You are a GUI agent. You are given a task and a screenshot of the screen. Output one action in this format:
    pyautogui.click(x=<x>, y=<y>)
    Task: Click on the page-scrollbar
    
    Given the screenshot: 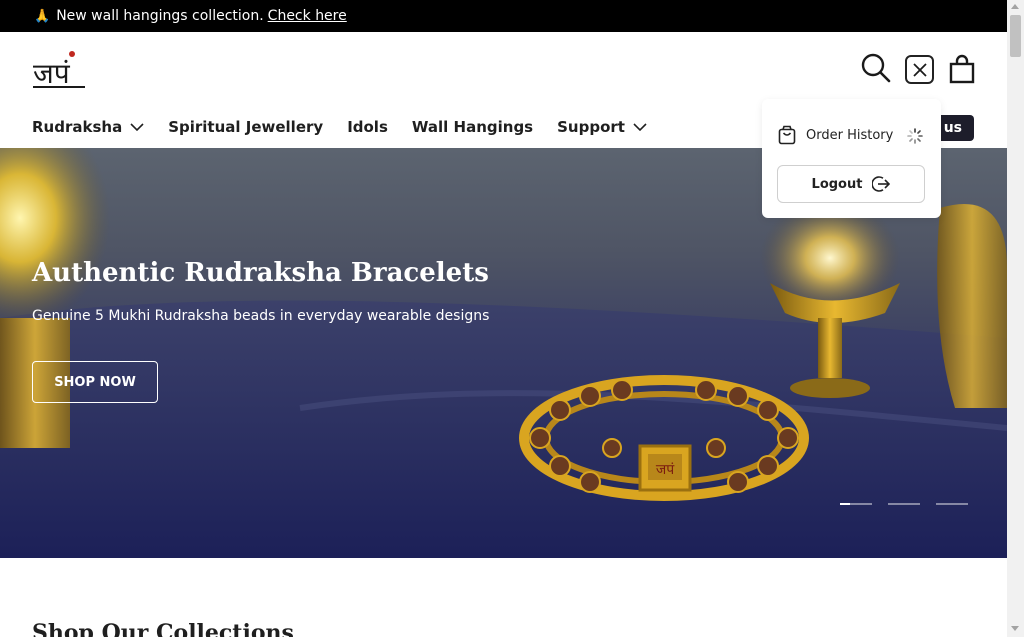 What is the action you would take?
    pyautogui.click(x=1015, y=318)
    